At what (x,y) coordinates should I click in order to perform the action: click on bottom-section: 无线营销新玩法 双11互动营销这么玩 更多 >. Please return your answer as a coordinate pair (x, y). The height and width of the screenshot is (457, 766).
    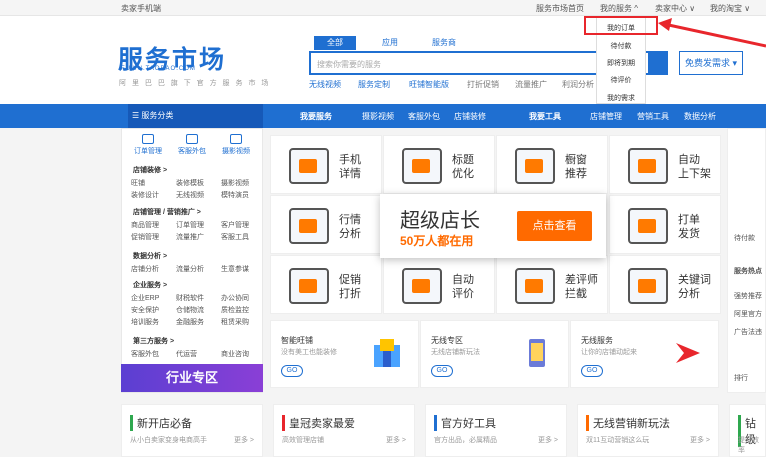
    Looking at the image, I should click on (648, 430).